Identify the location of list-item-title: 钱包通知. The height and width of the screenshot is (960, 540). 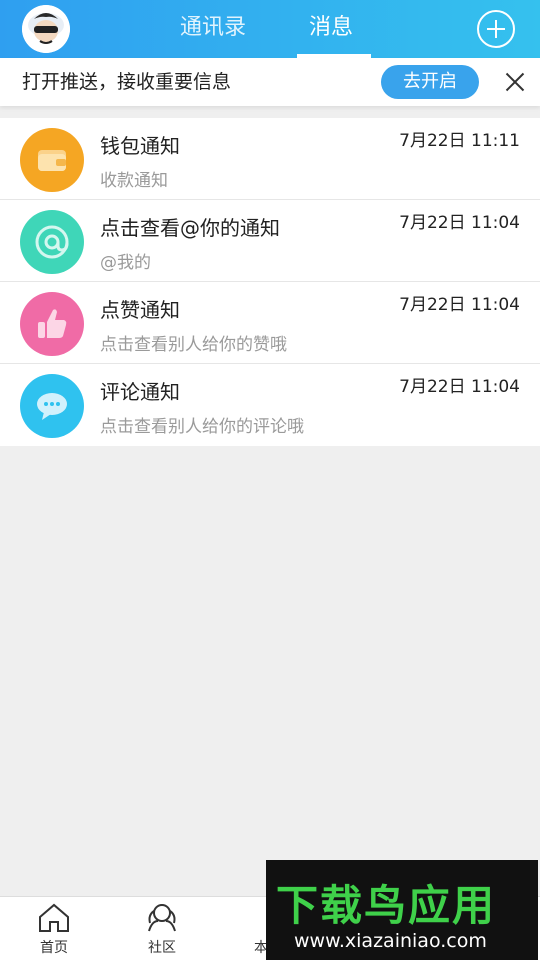
(140, 146).